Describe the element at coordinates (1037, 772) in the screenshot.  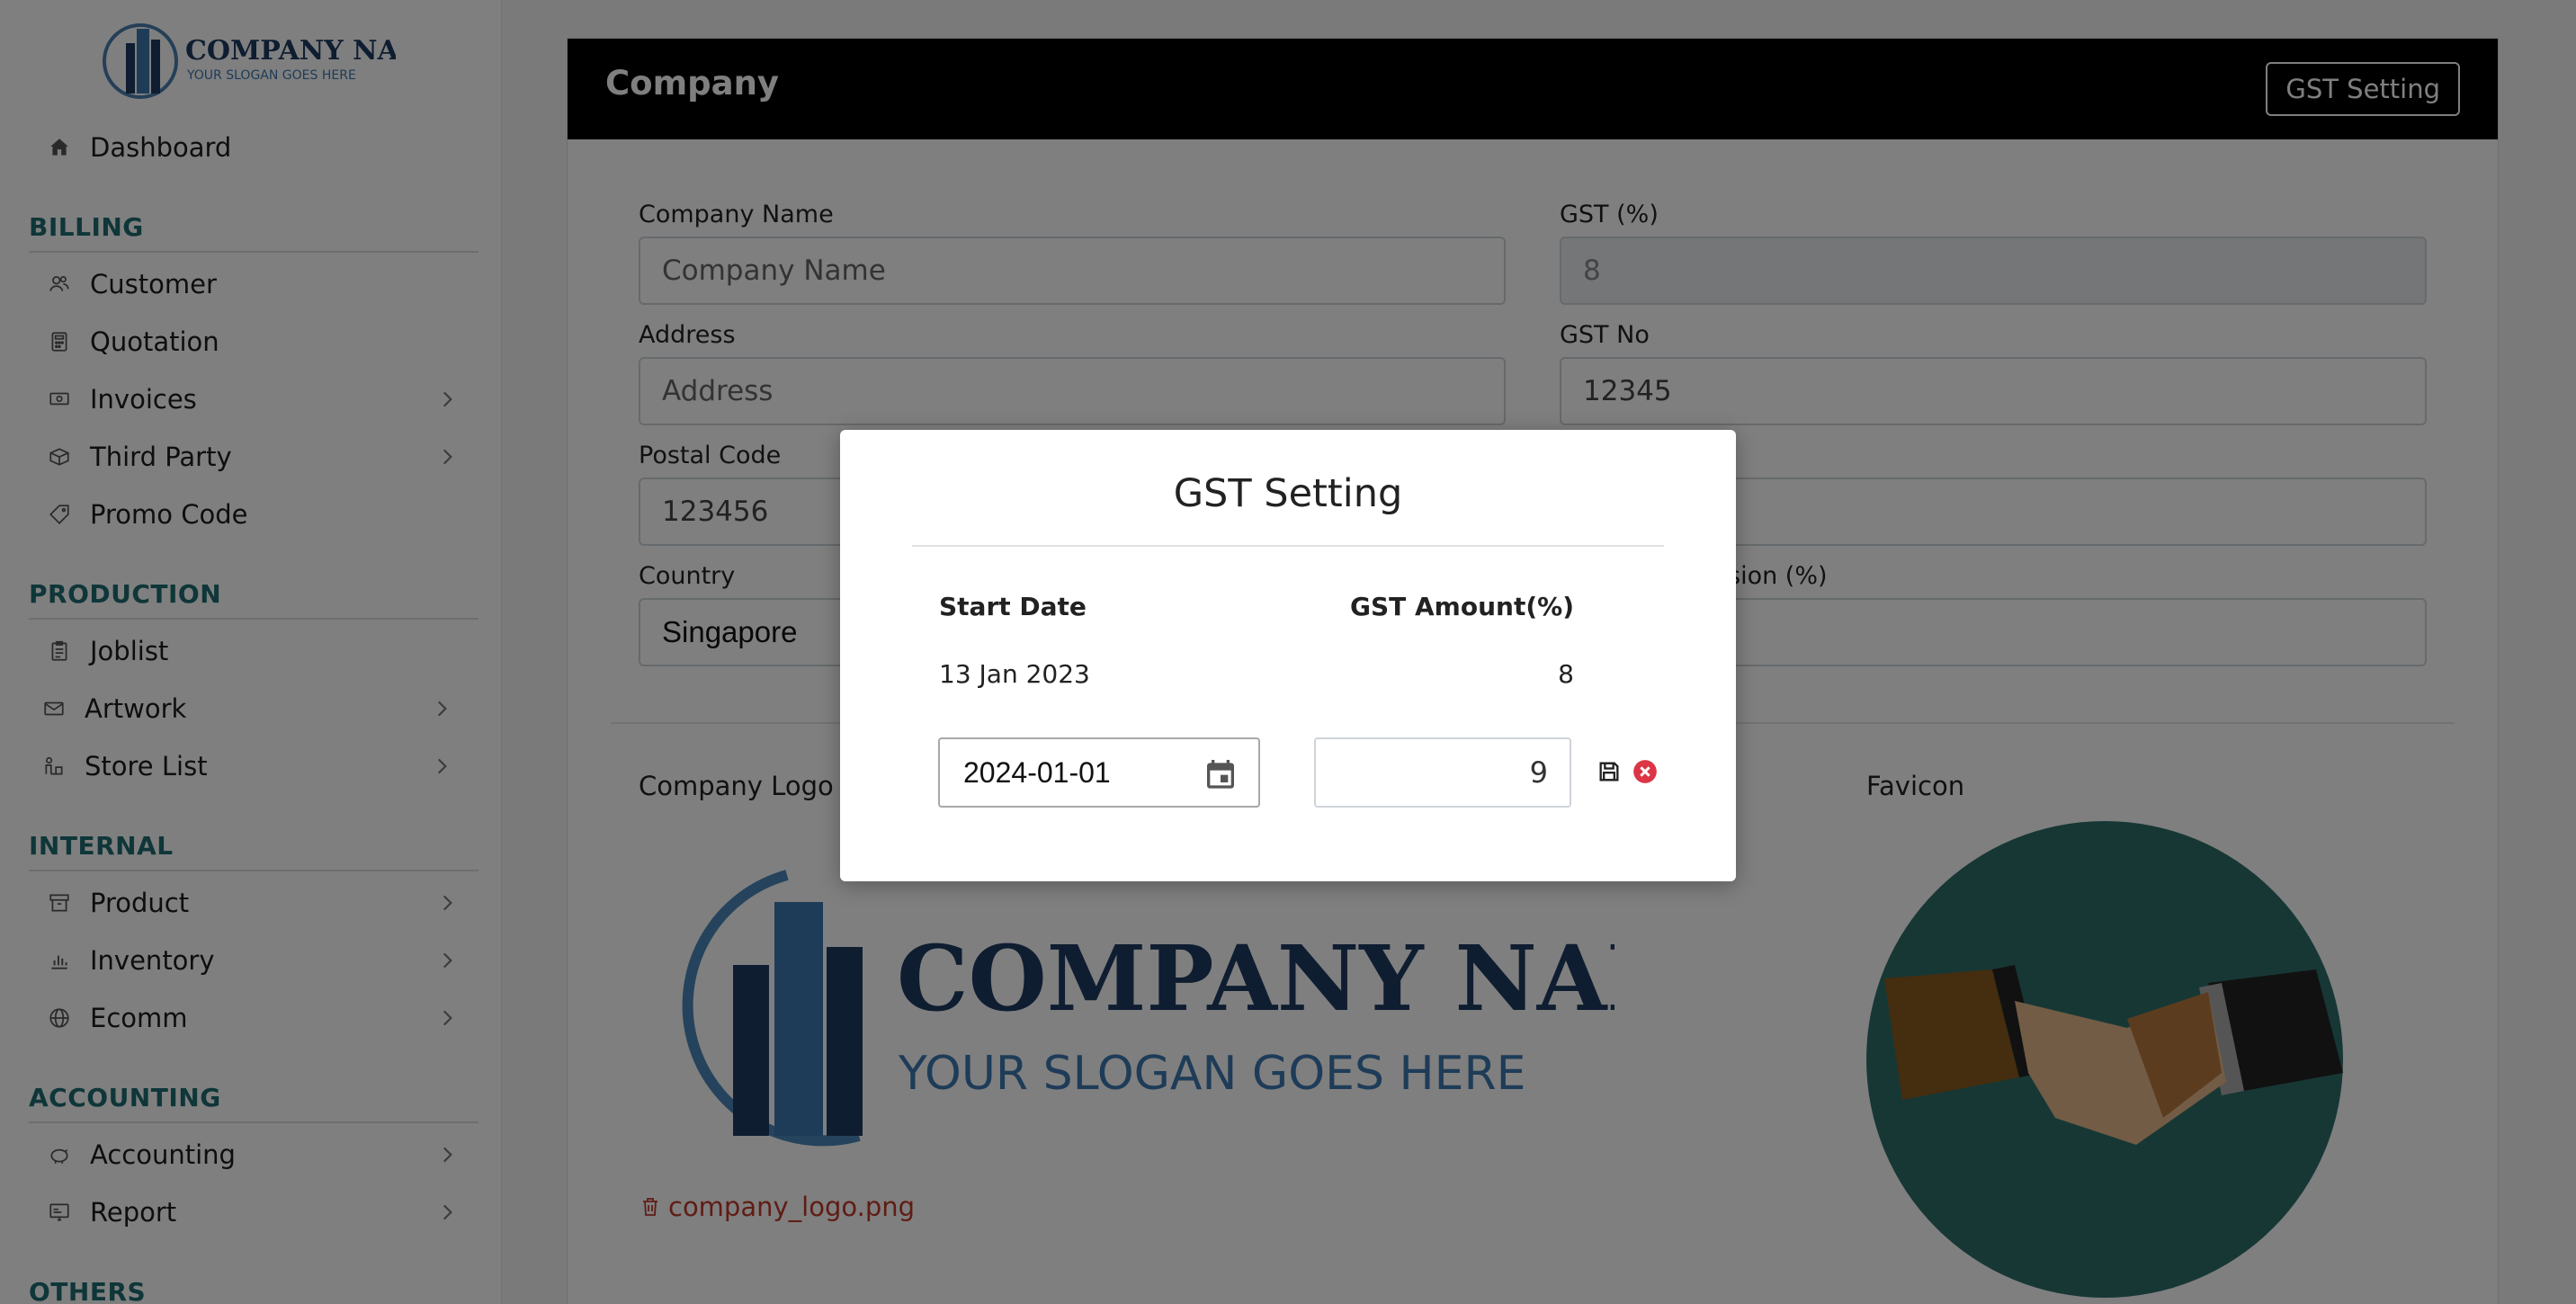
I see `start-date-value: 2024-01-01` at that location.